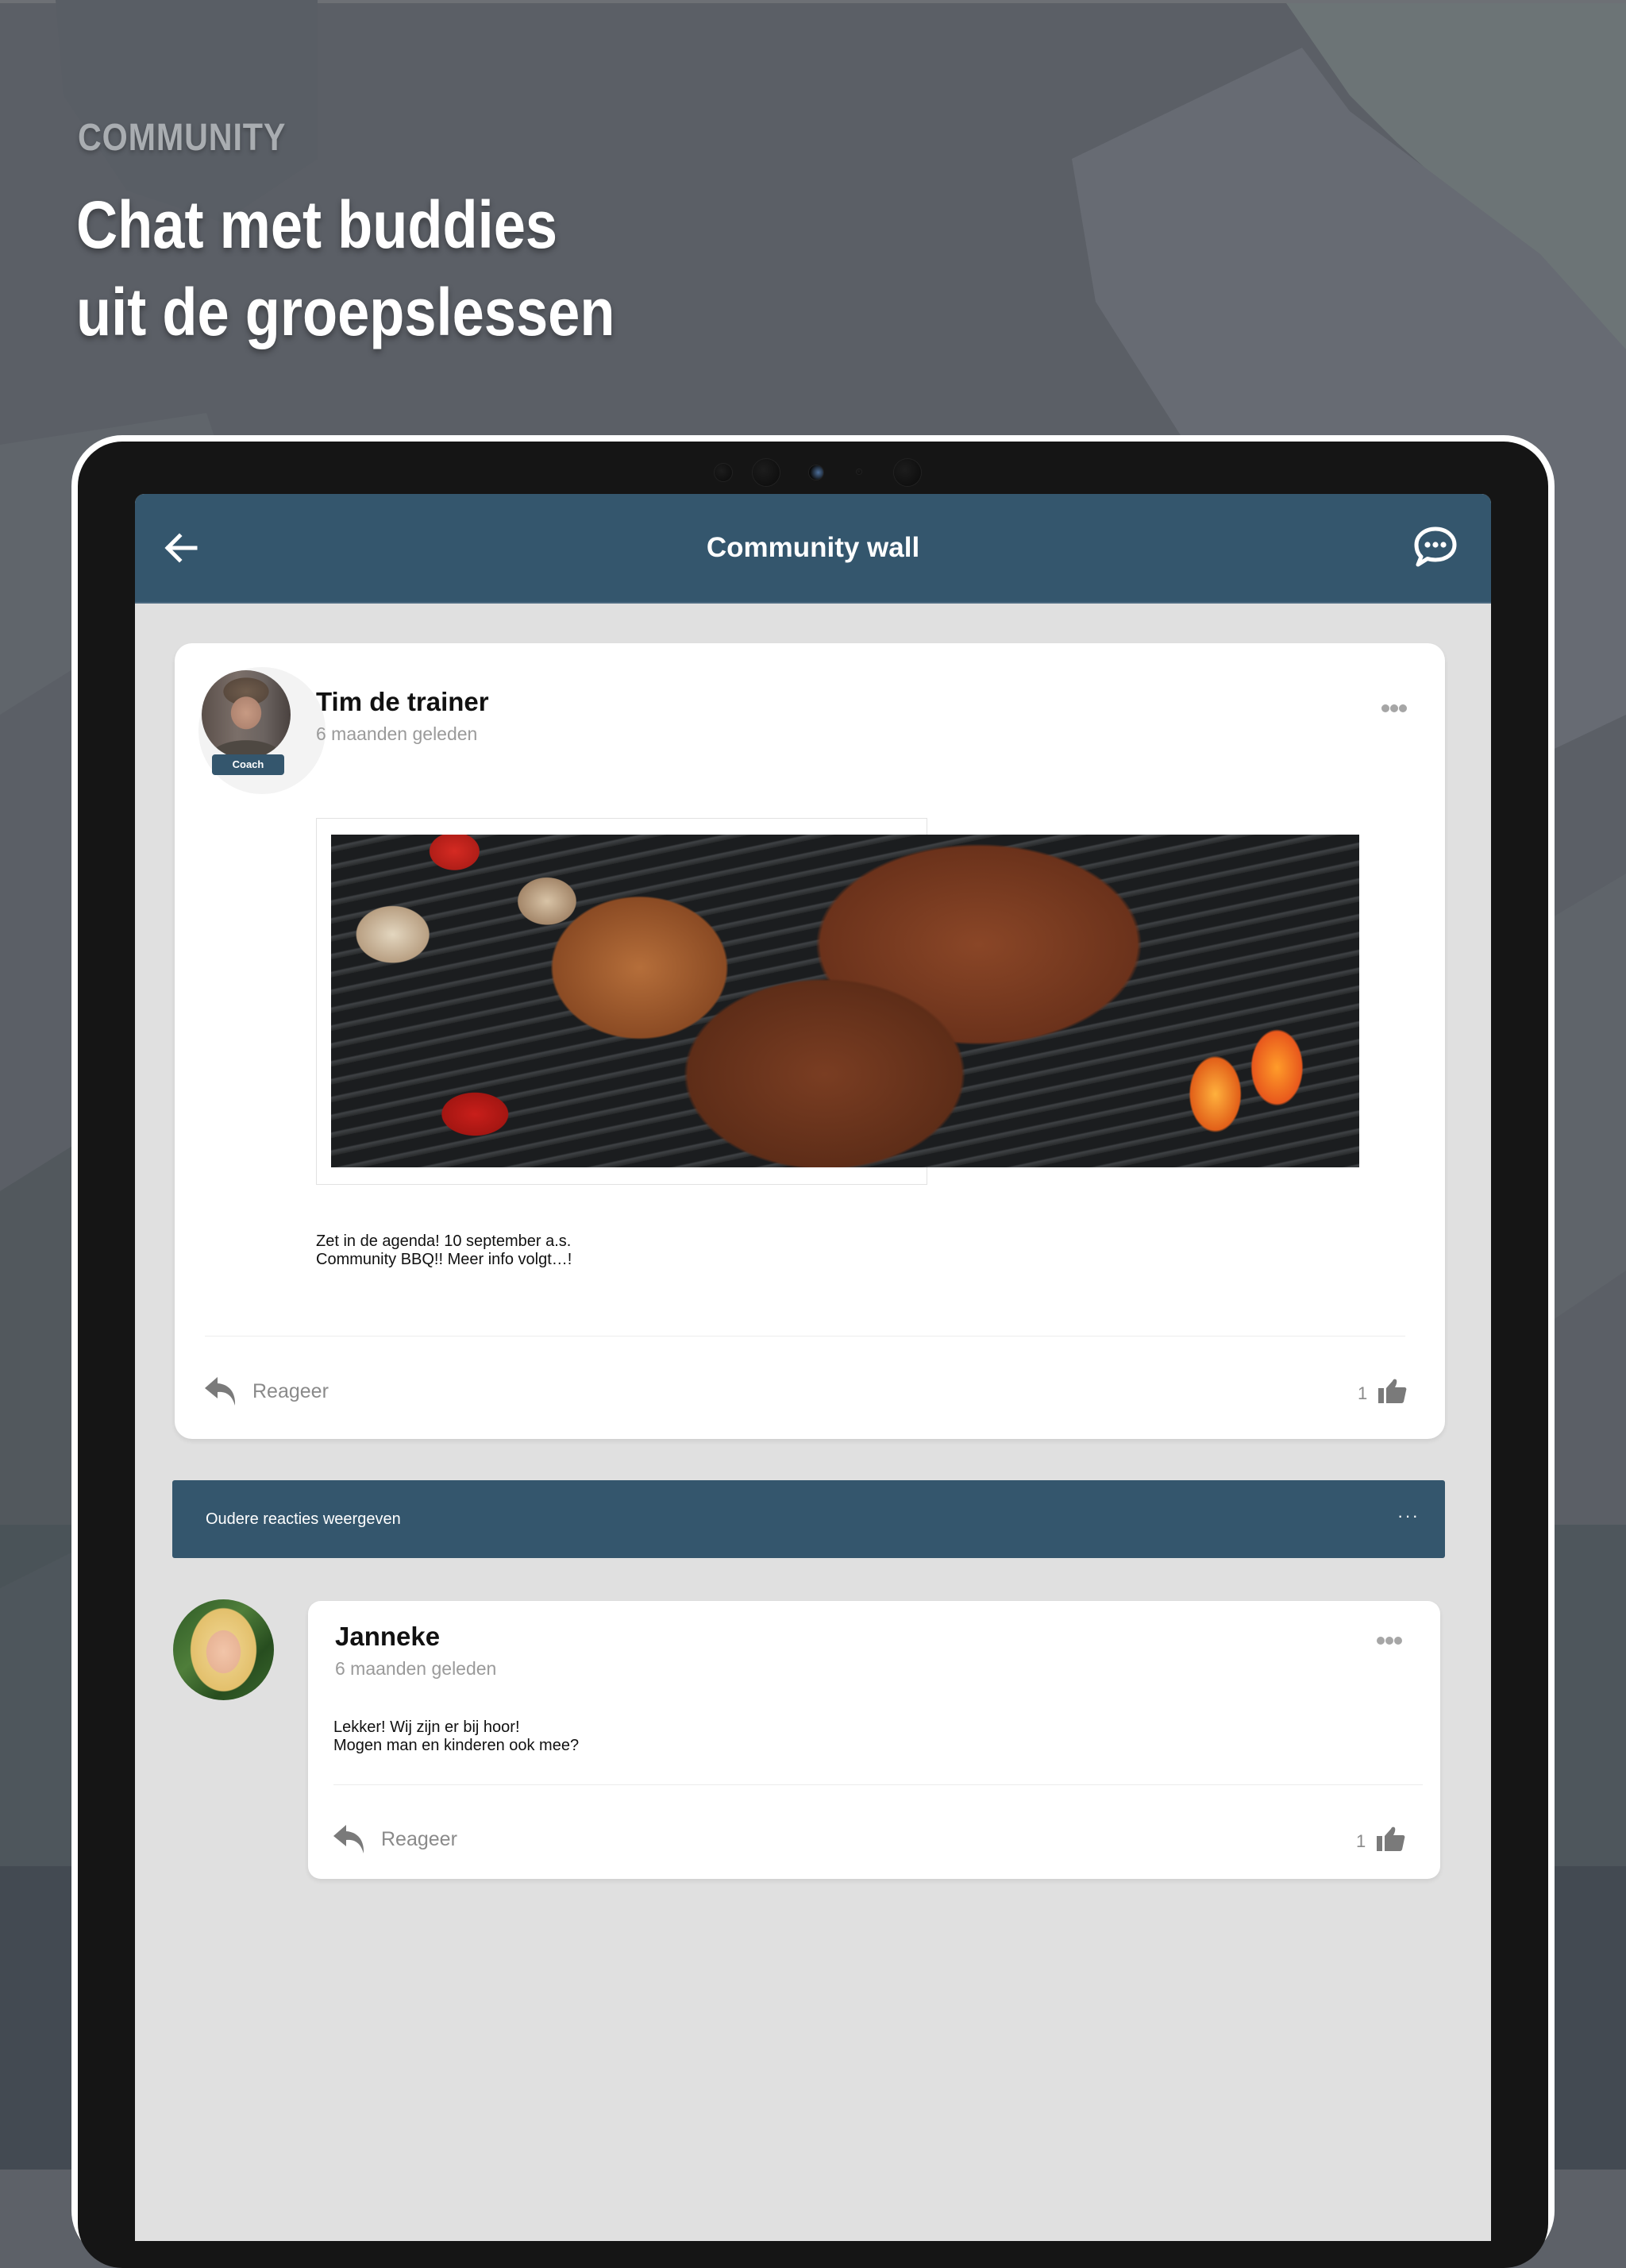  What do you see at coordinates (402, 702) in the screenshot?
I see `author-name: Tim de trainer` at bounding box center [402, 702].